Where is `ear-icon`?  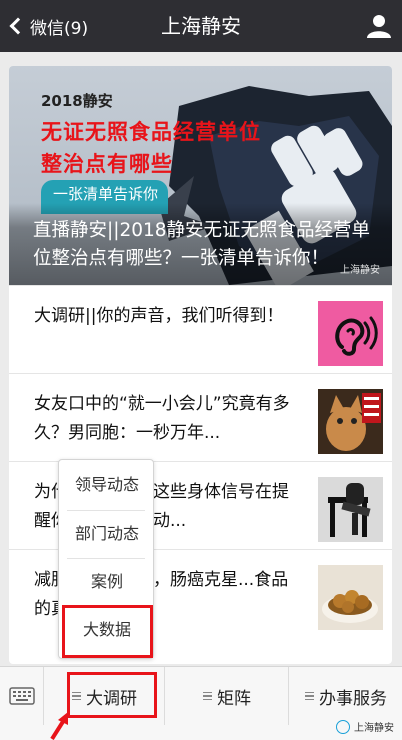 ear-icon is located at coordinates (350, 333).